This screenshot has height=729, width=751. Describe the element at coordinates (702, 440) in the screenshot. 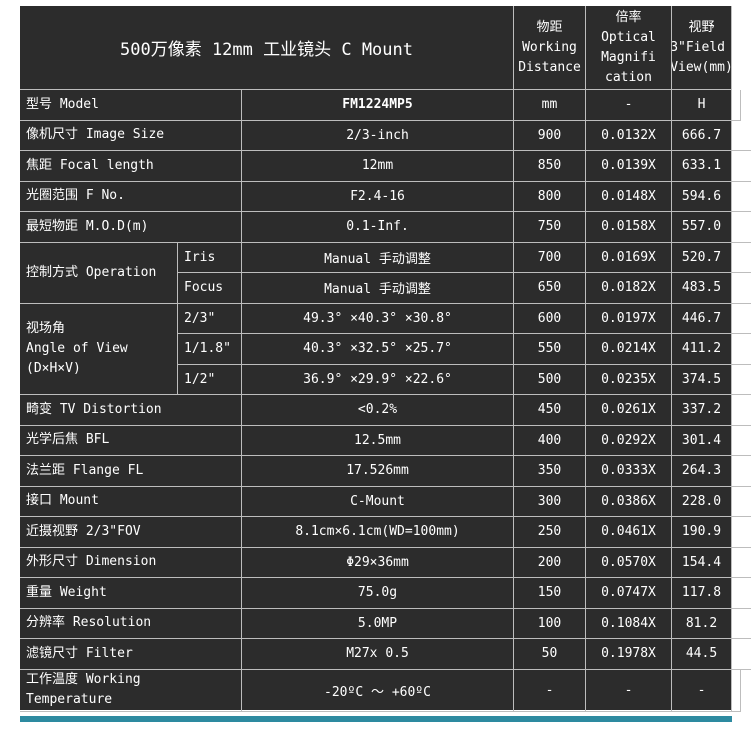

I see `measure-cell: 301.4` at that location.